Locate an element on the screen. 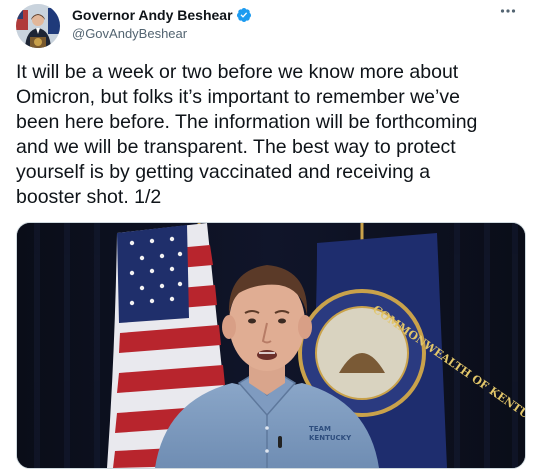 The width and height of the screenshot is (534, 469). shirt-logo-line1: TEAM is located at coordinates (320, 429).